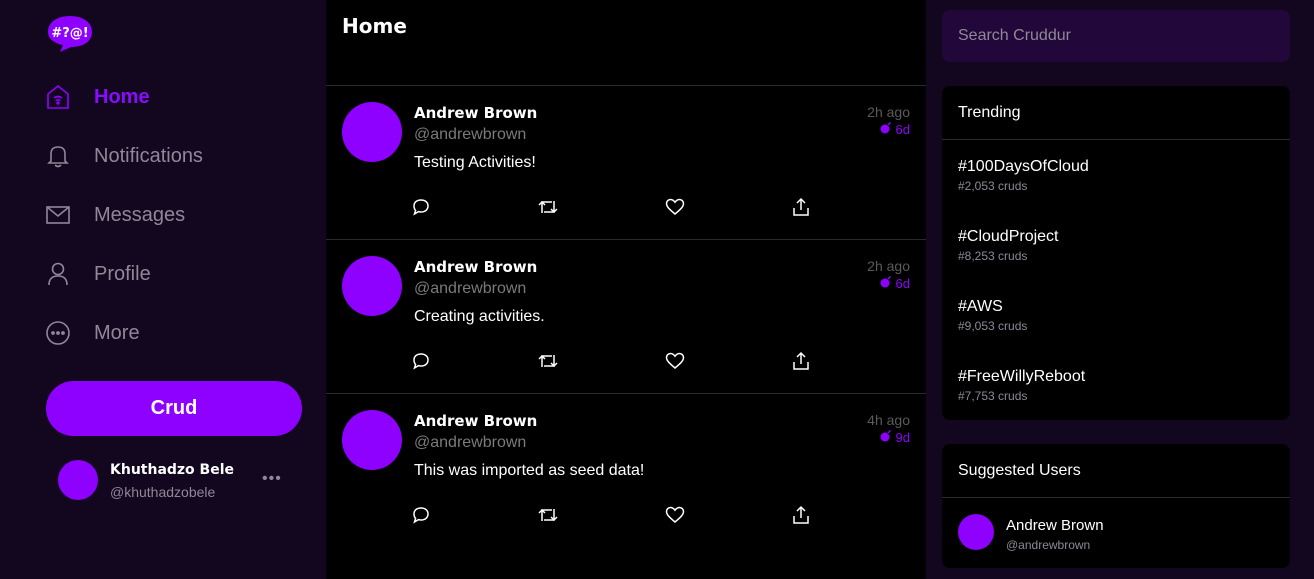 The image size is (1314, 579). I want to click on cruddur-logo-icon: #?@!, so click(70, 34).